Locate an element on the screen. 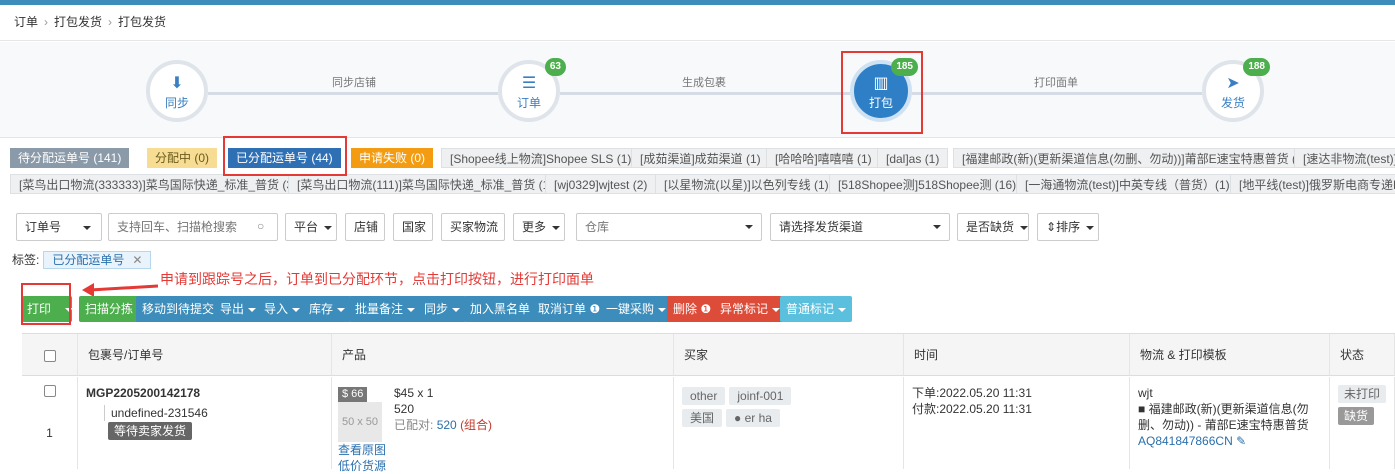 The image size is (1395, 474). select-placeholder: 仓库 is located at coordinates (597, 227).